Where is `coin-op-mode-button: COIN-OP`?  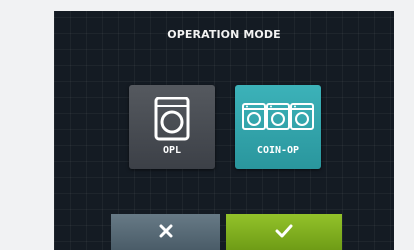 coin-op-mode-button: COIN-OP is located at coordinates (278, 127).